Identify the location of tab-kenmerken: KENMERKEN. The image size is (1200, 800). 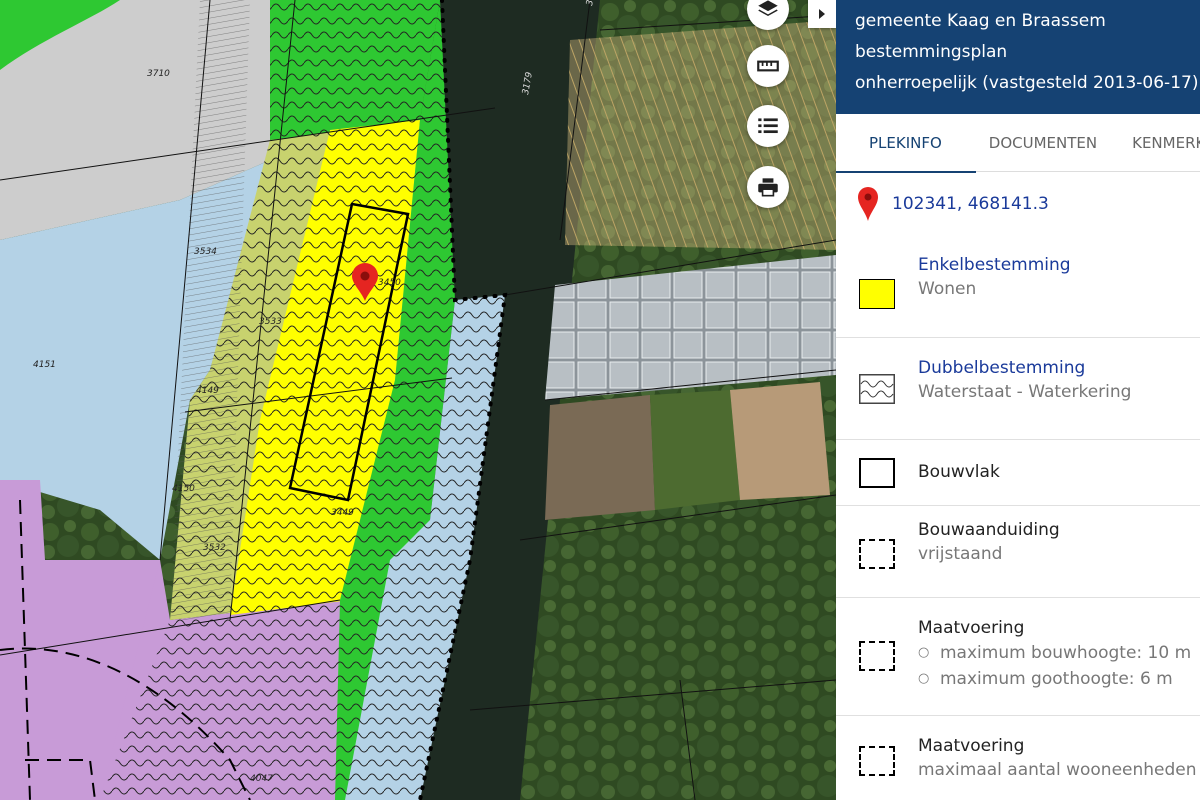
(1166, 143).